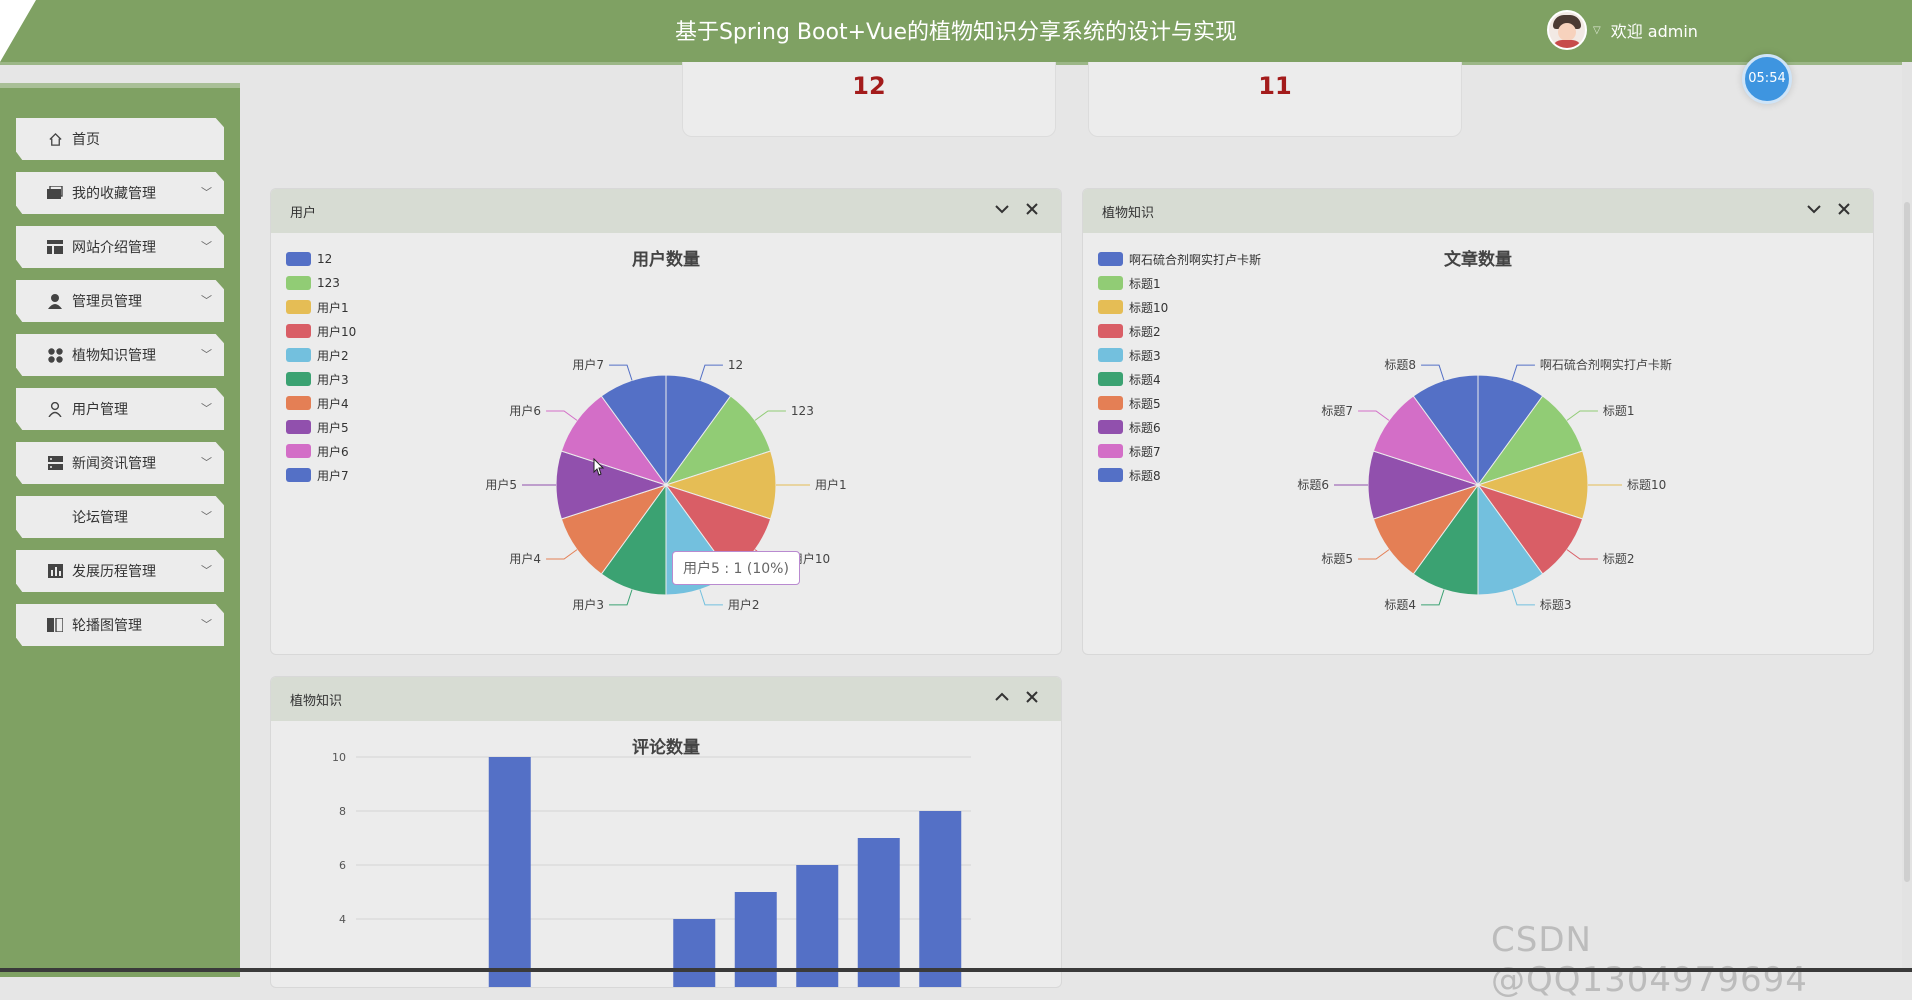 The height and width of the screenshot is (1000, 1912). Describe the element at coordinates (744, 604) in the screenshot. I see `pie-label: 用户2` at that location.